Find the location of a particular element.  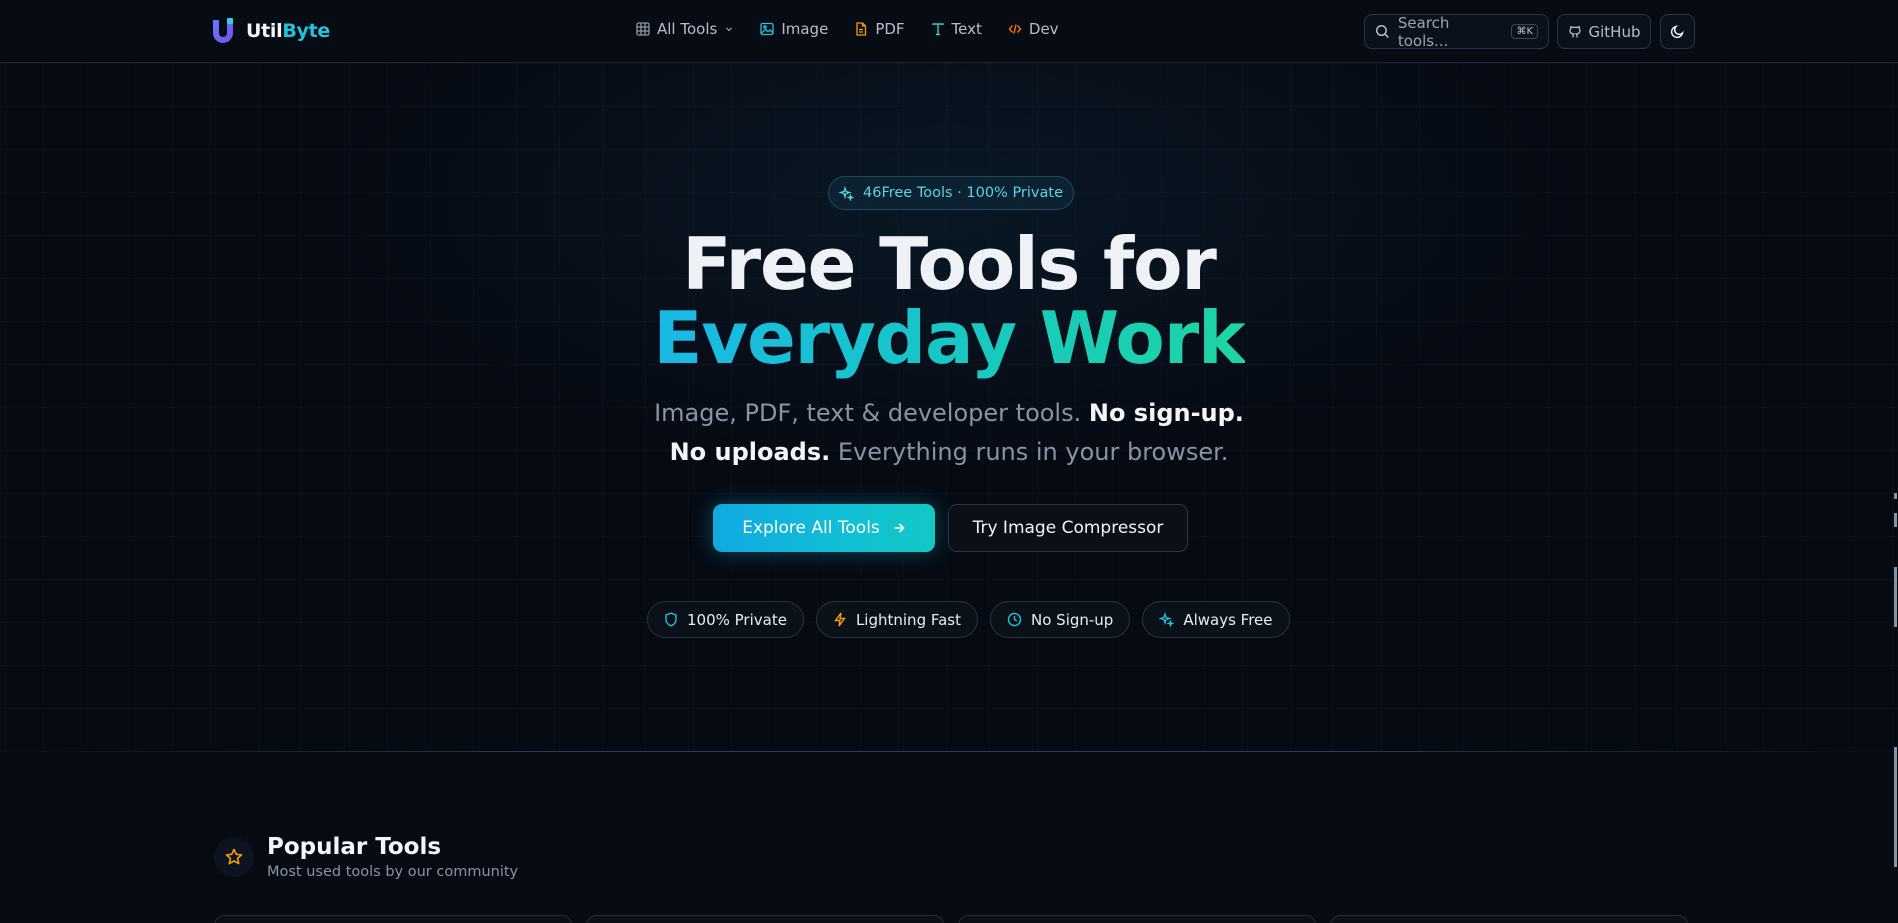

nav-dev: Dev is located at coordinates (1033, 29).